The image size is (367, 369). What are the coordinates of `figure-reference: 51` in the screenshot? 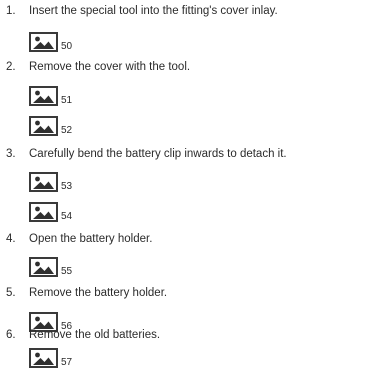 It's located at (50, 95).